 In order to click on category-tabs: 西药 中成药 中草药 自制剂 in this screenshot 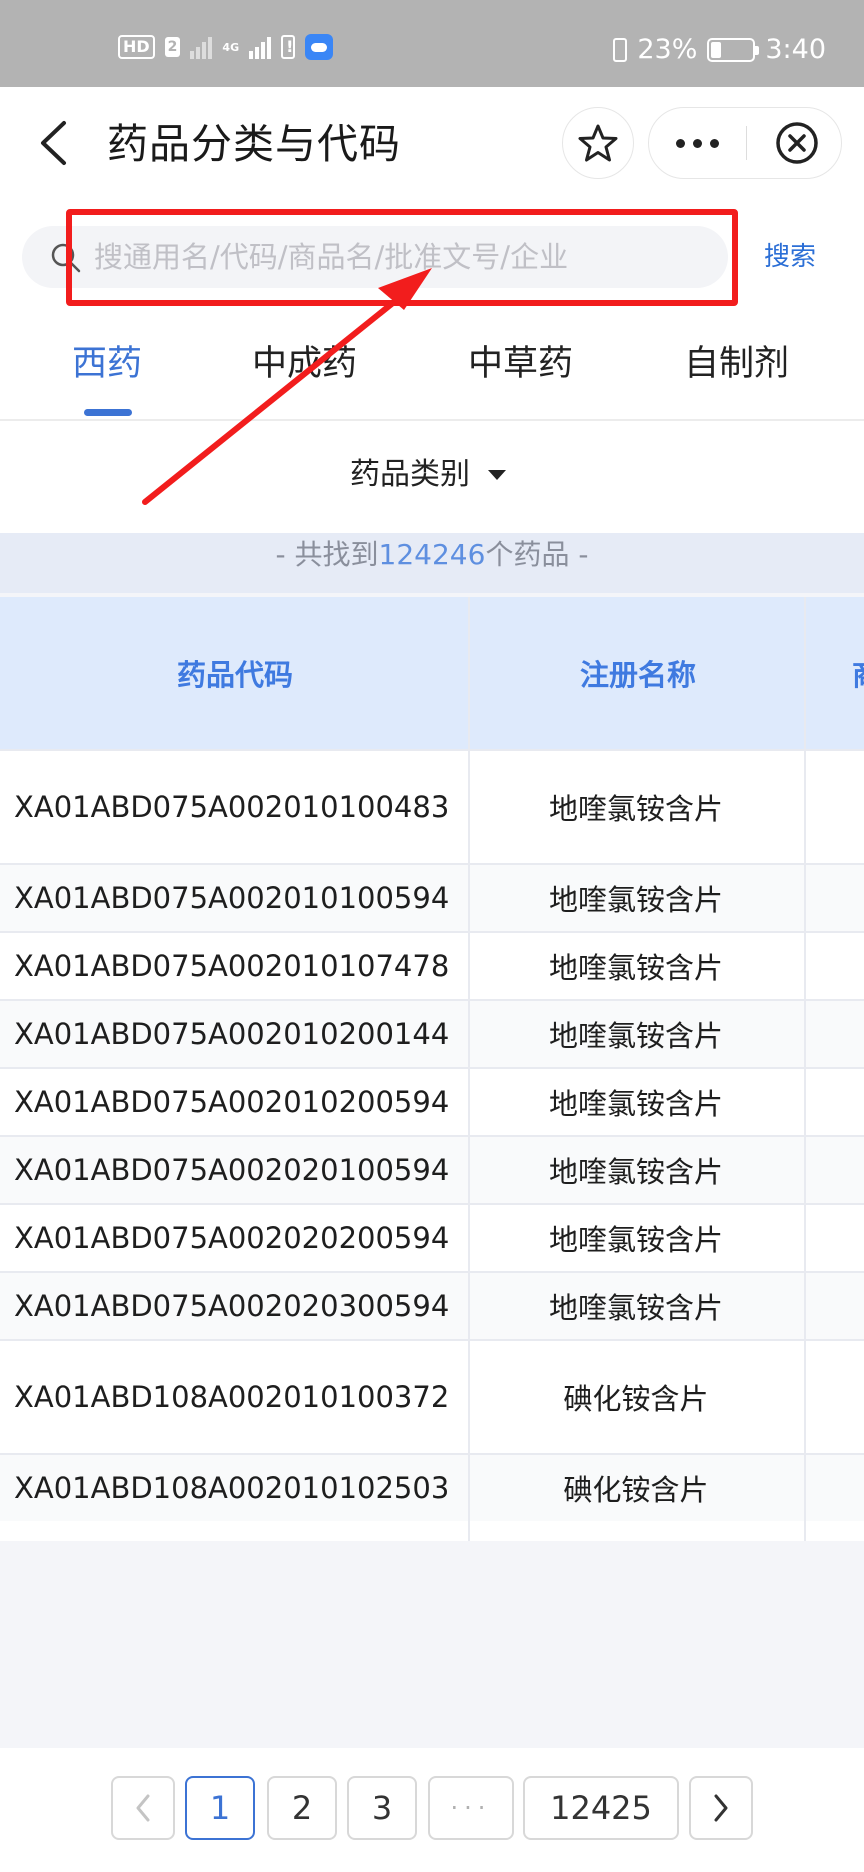, I will do `click(432, 366)`.